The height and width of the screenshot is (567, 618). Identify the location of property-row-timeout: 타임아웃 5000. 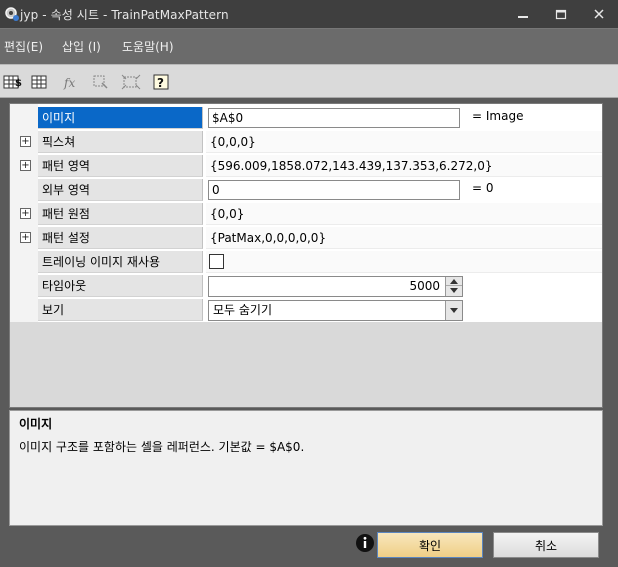
(306, 286).